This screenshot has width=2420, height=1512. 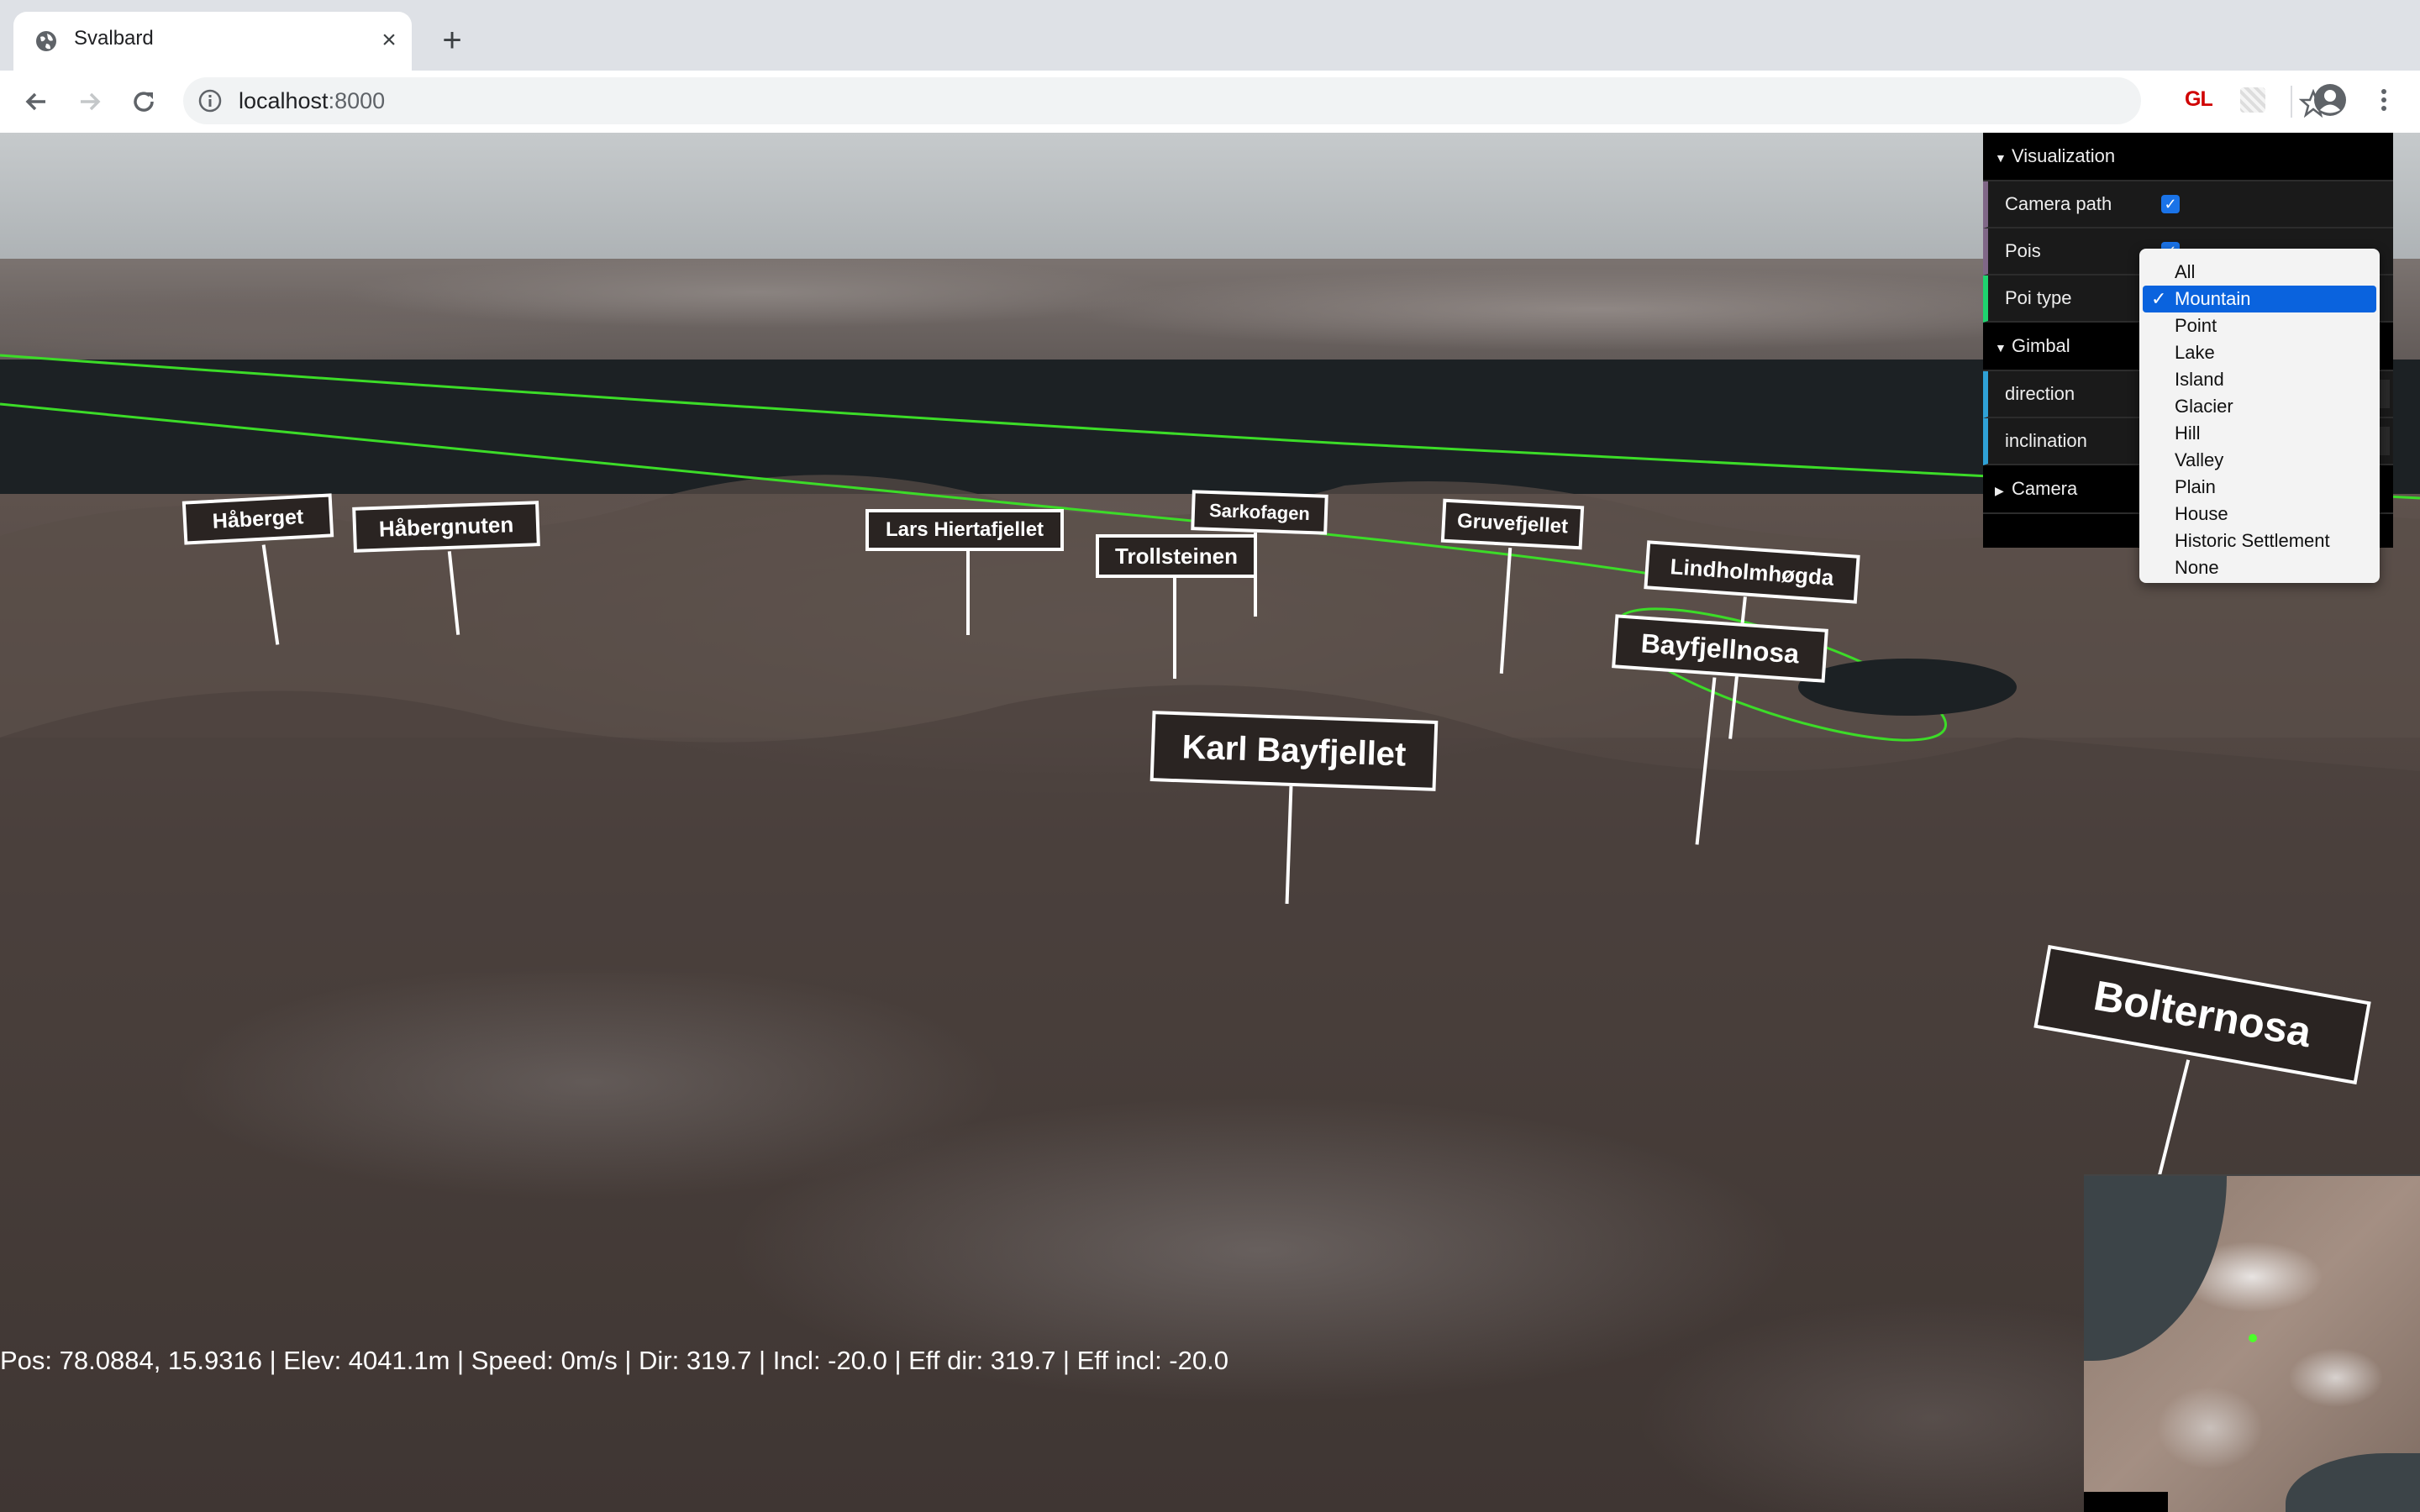 I want to click on browser-tabstrip: Svalbard × +, so click(x=1210, y=35).